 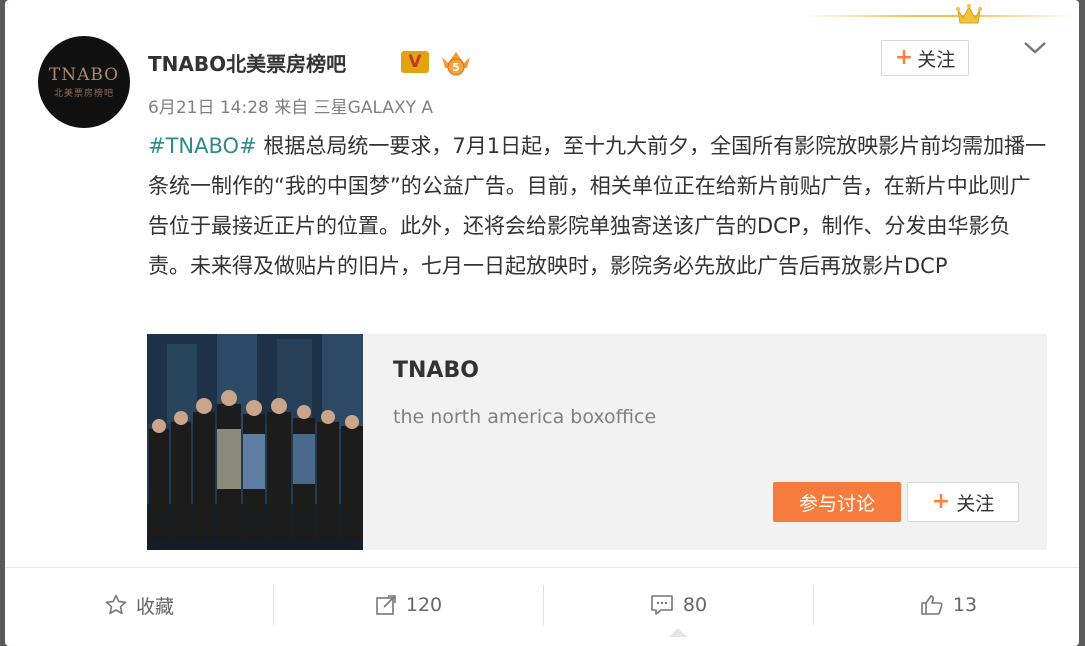 I want to click on favorite-button: 收藏, so click(x=139, y=605).